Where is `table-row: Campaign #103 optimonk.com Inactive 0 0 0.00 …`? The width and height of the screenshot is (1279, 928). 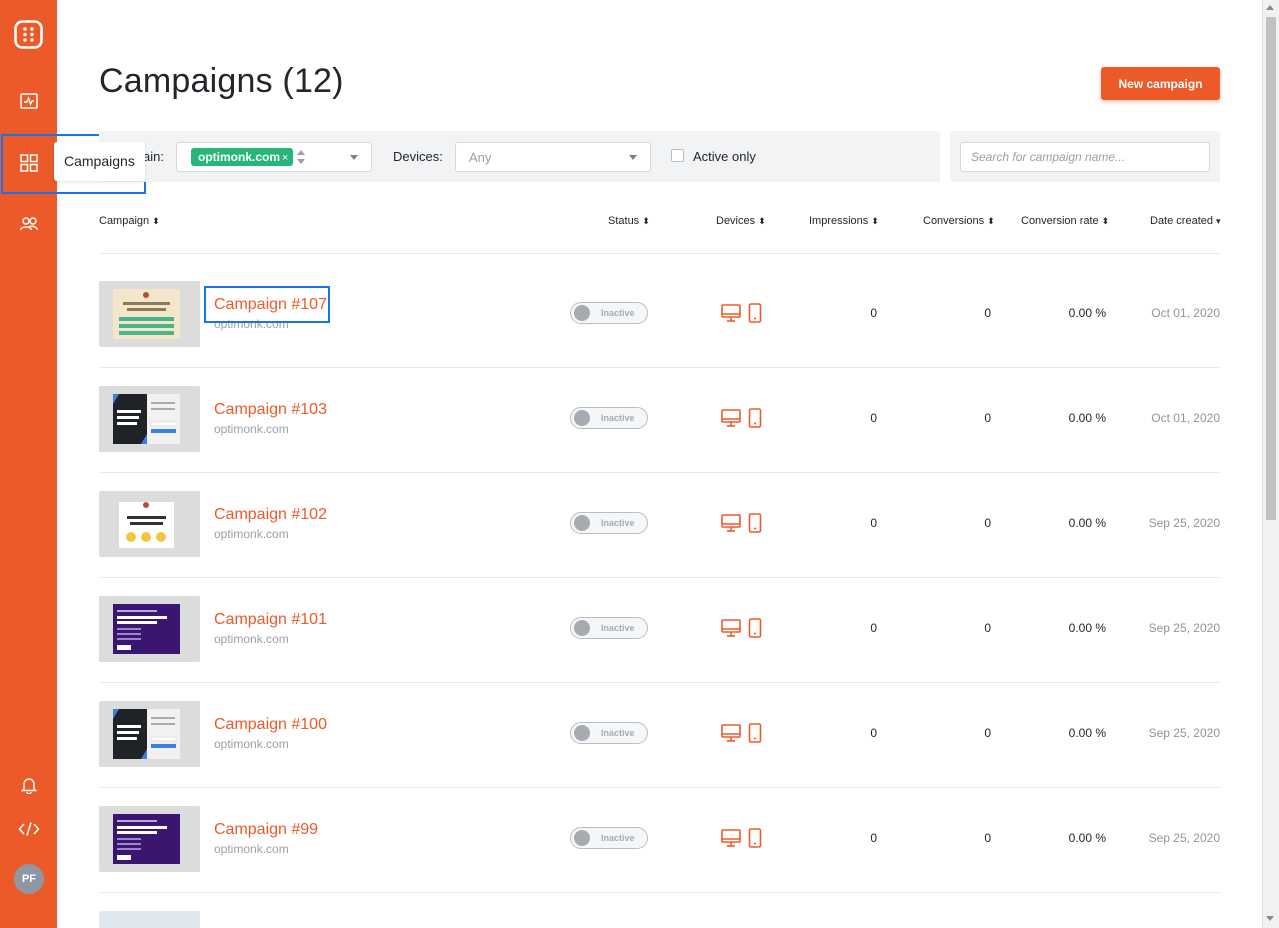 table-row: Campaign #103 optimonk.com Inactive 0 0 0.00 … is located at coordinates (659, 419).